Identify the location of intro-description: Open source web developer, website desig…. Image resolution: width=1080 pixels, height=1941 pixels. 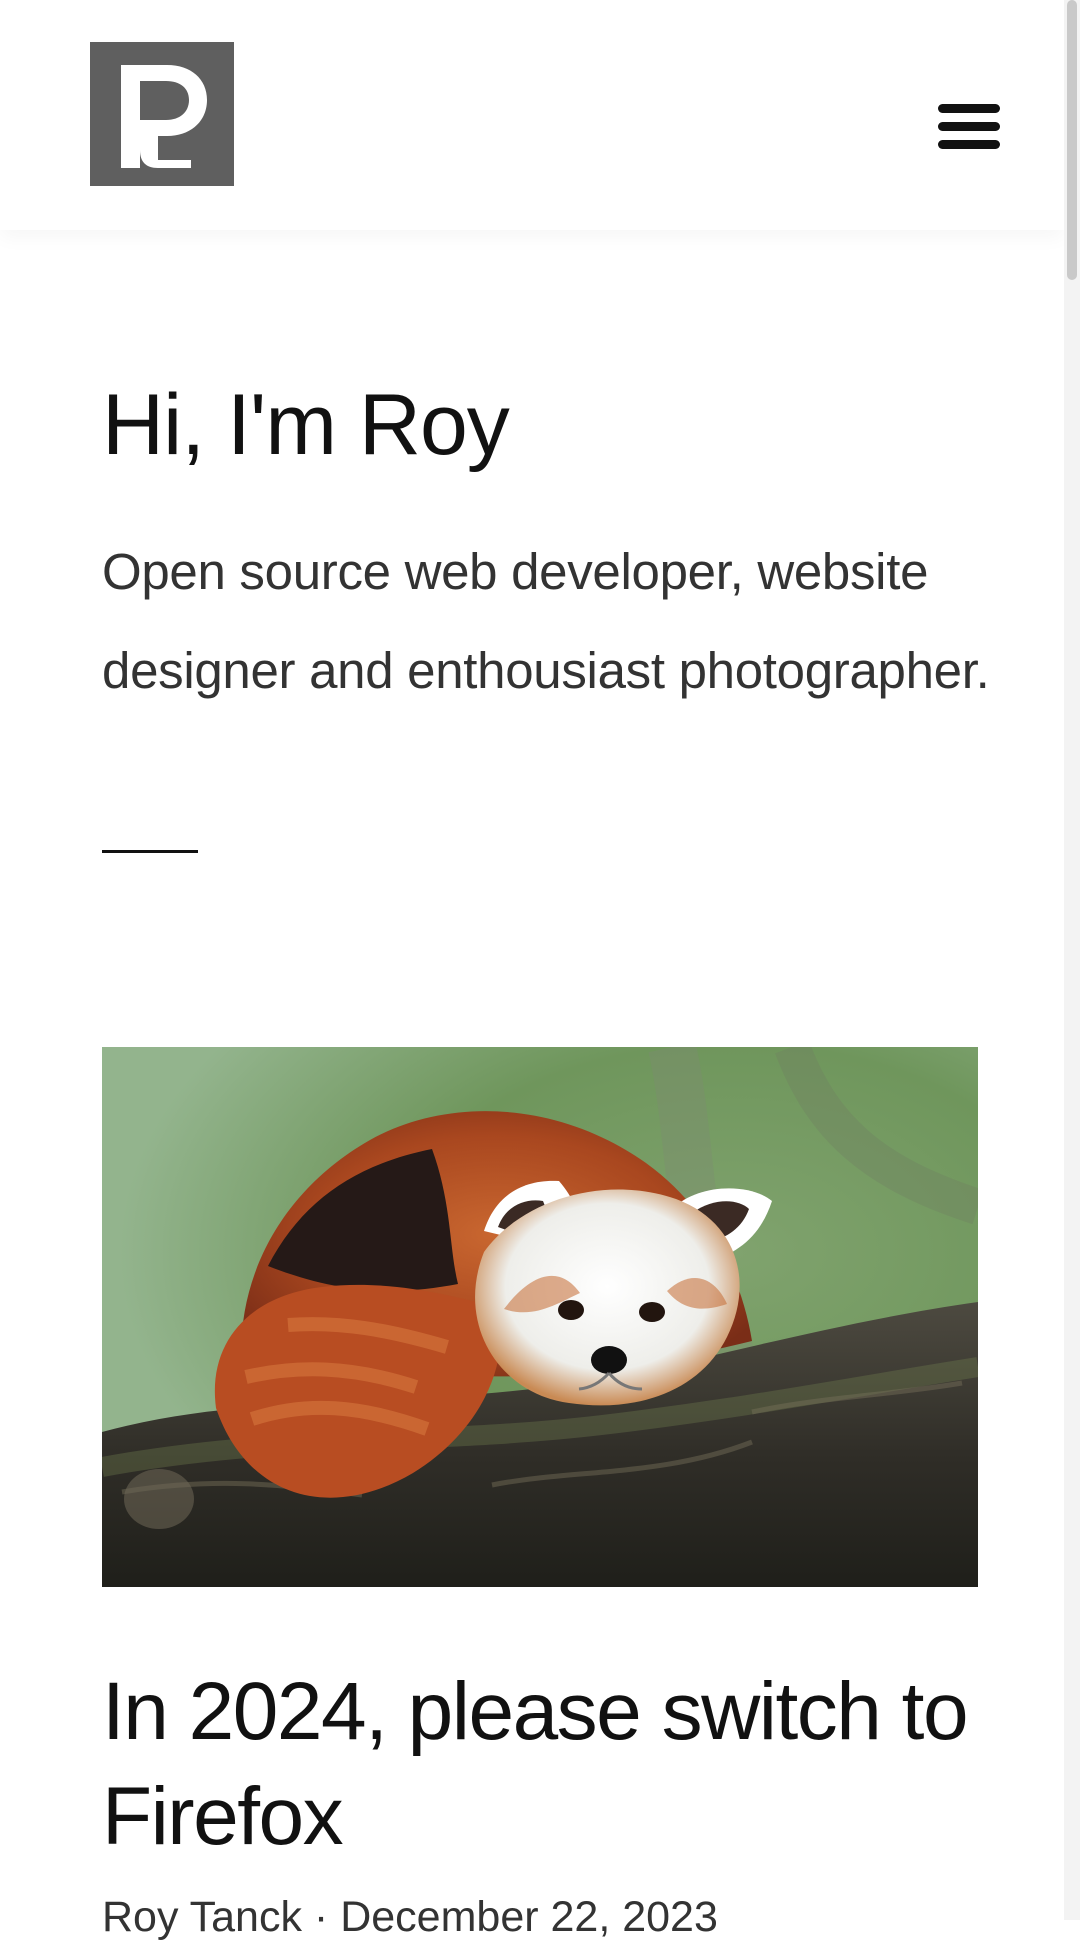
(546, 621).